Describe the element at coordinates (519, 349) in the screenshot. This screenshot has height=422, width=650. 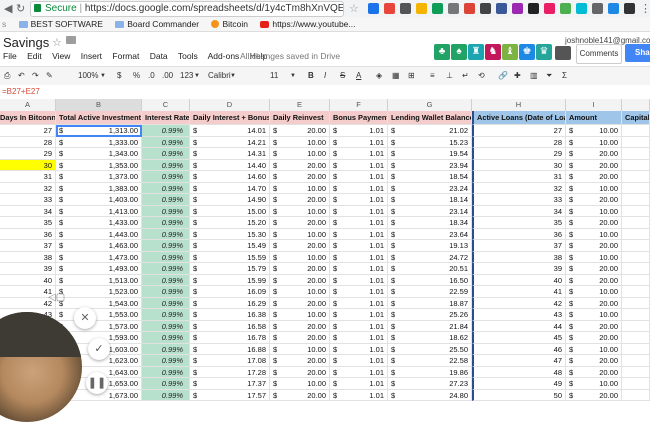
I see `cell-loan: 46` at that location.